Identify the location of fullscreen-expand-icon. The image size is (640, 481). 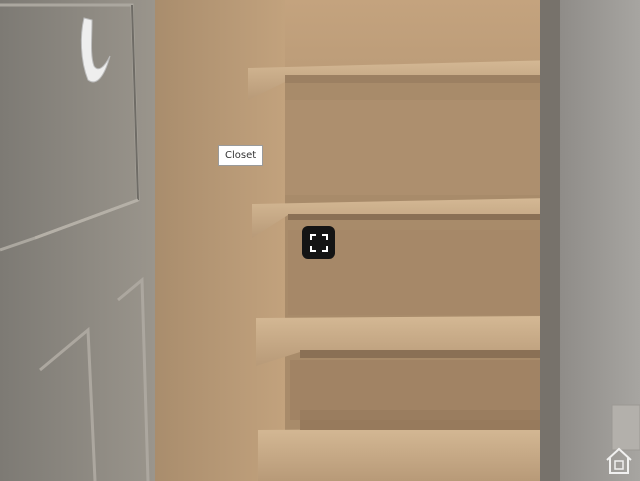
(318, 242).